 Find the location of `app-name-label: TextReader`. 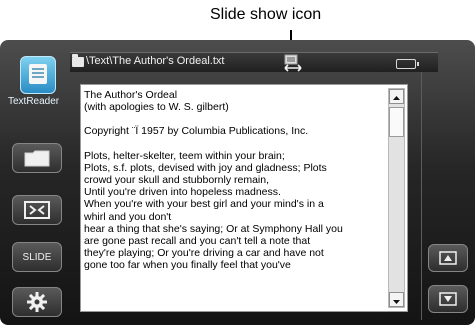

app-name-label: TextReader is located at coordinates (34, 101).